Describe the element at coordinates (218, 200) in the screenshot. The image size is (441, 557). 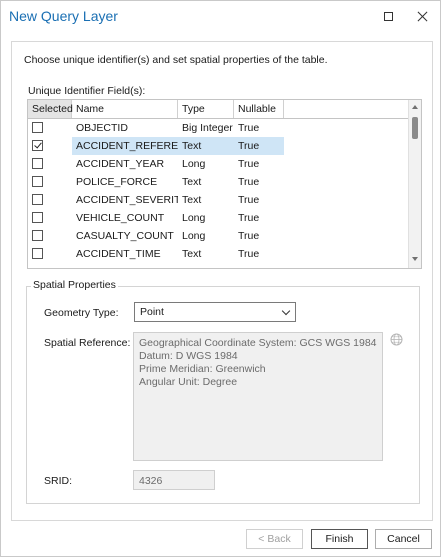
I see `table-row: ACCIDENT_SEVERITY Text True` at that location.